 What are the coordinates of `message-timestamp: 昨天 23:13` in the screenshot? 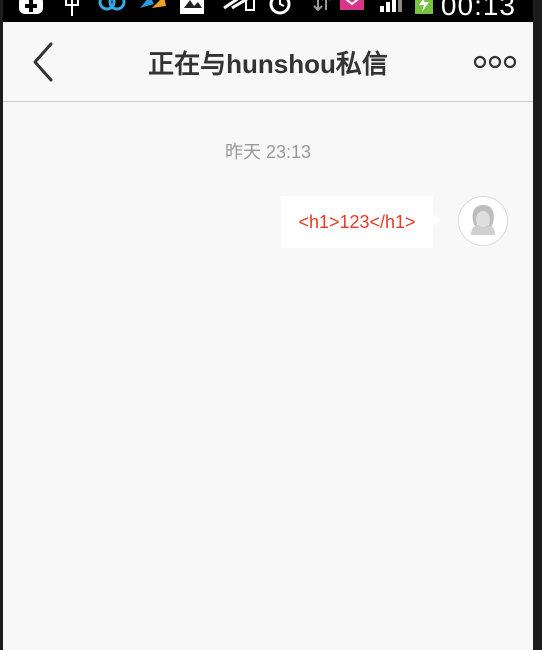 It's located at (268, 152).